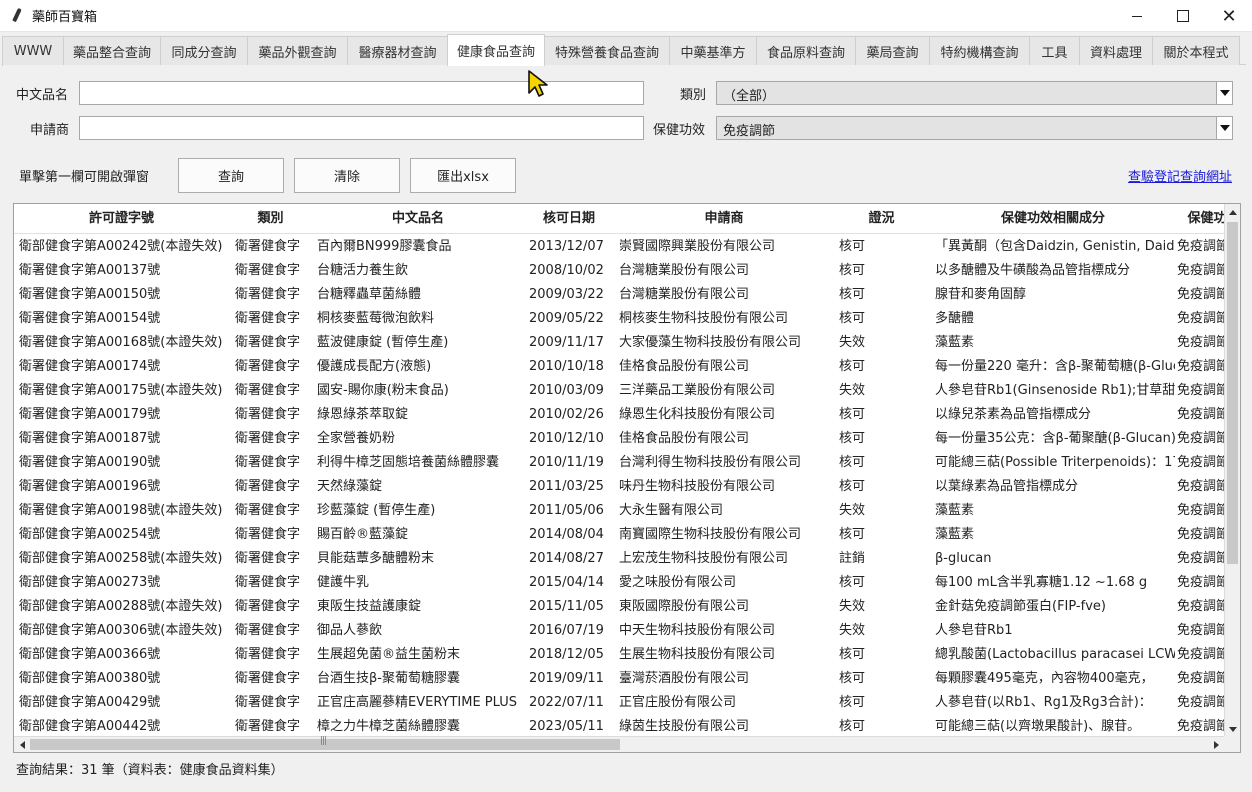 Image resolution: width=1252 pixels, height=792 pixels. What do you see at coordinates (496, 50) in the screenshot?
I see `tab-5: 健康食品查詢` at bounding box center [496, 50].